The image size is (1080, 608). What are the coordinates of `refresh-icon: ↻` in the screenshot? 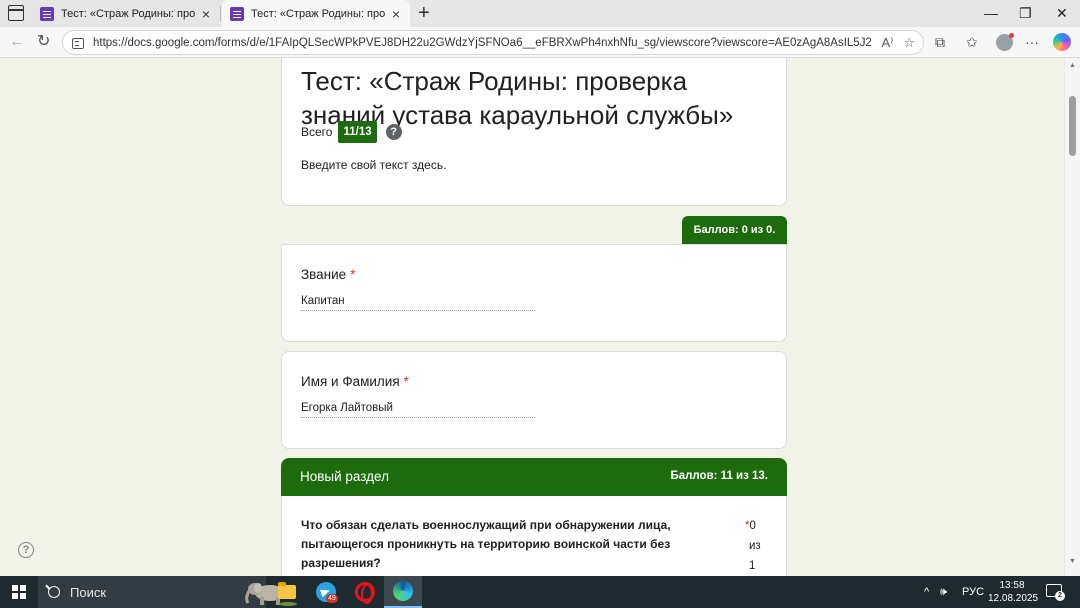 It's located at (43, 42).